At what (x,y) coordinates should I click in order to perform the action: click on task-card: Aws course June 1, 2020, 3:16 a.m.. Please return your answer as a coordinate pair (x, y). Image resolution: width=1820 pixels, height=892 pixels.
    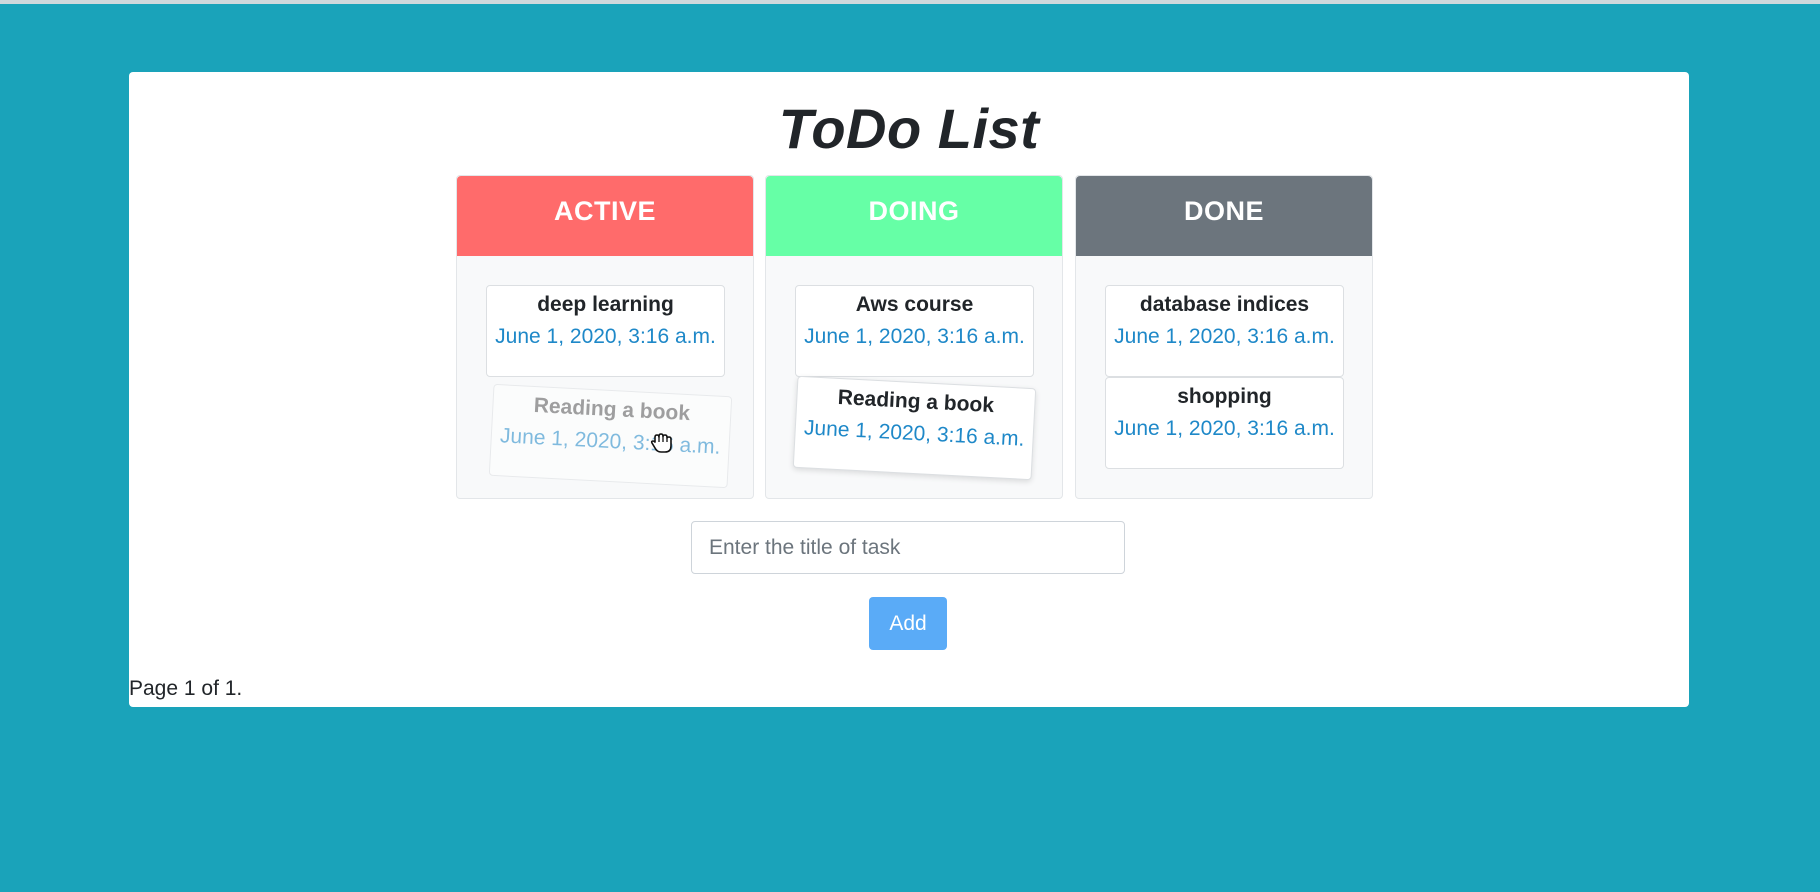
    Looking at the image, I should click on (914, 331).